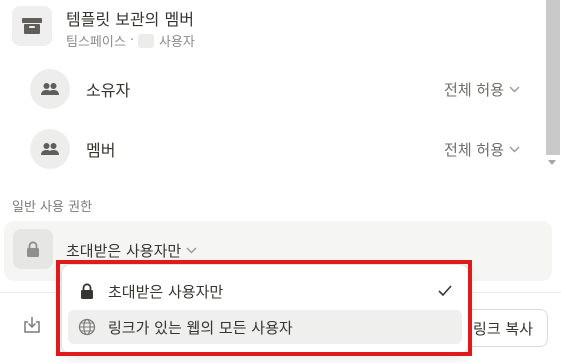 The image size is (561, 363). I want to click on archive-icon, so click(32, 26).